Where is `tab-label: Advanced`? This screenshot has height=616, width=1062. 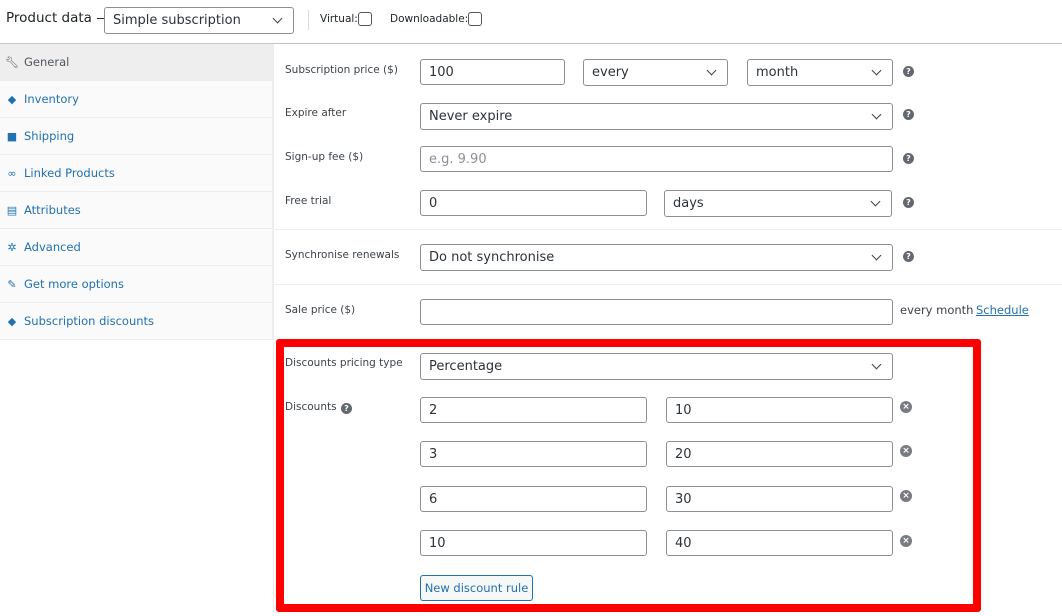
tab-label: Advanced is located at coordinates (52, 247).